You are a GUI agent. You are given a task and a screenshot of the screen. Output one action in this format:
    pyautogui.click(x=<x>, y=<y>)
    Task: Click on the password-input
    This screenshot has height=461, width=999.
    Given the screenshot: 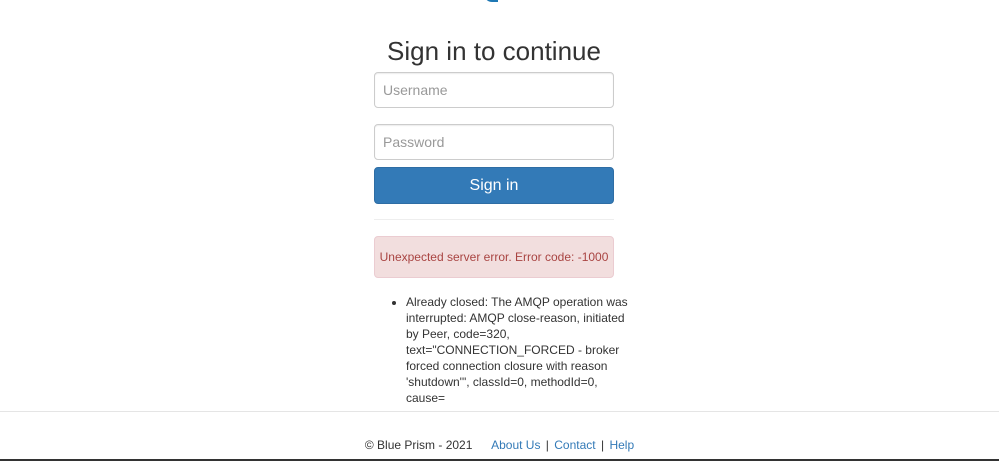 What is the action you would take?
    pyautogui.click(x=494, y=142)
    